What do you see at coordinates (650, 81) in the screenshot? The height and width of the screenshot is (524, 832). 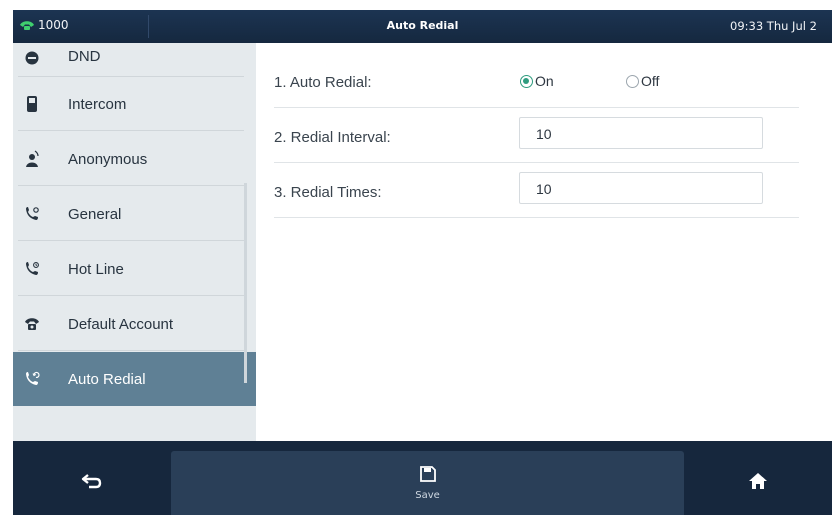 I see `radio-off-label: Off` at bounding box center [650, 81].